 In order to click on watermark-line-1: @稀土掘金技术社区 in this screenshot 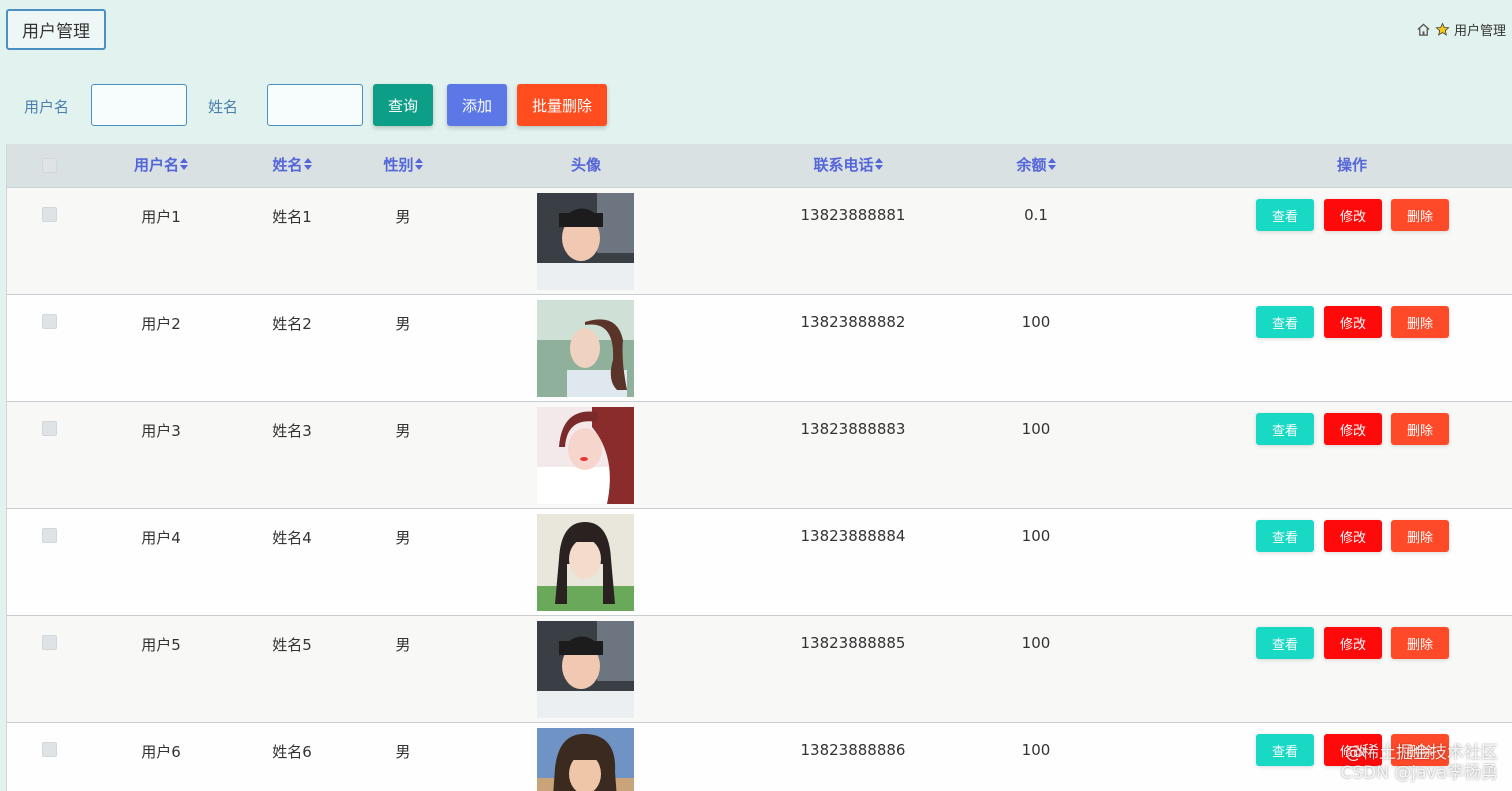, I will do `click(1421, 753)`.